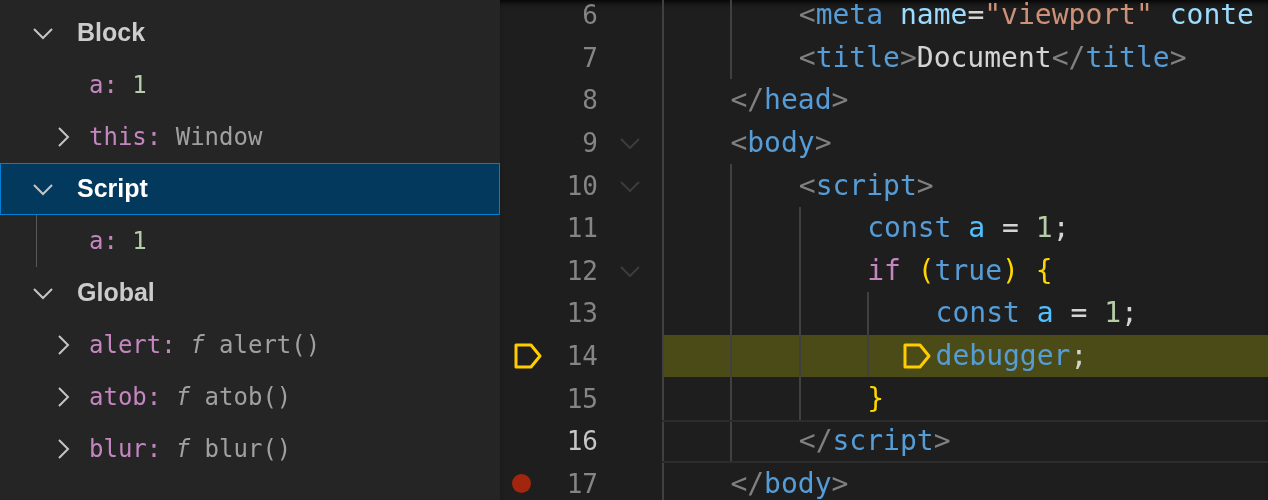 The width and height of the screenshot is (1268, 500). I want to click on variable-entry: alert: f alert(), so click(205, 345).